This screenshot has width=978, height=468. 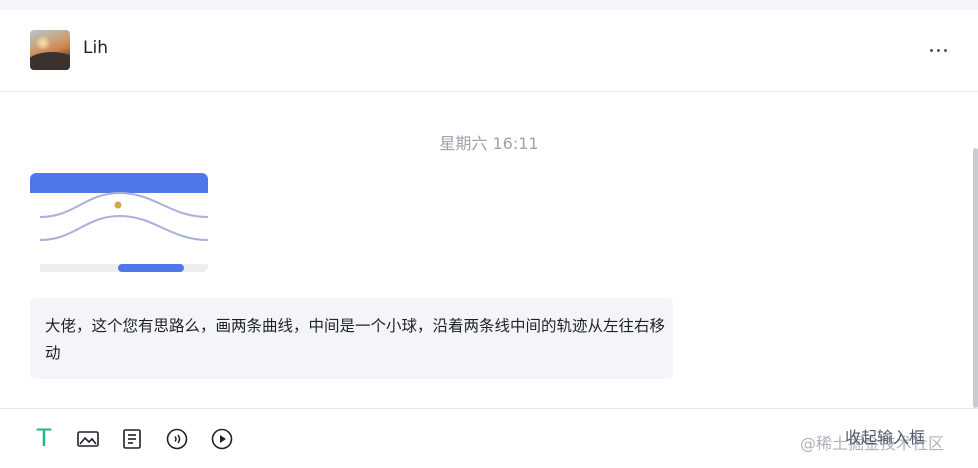 What do you see at coordinates (43, 43) in the screenshot?
I see `avatar-sun` at bounding box center [43, 43].